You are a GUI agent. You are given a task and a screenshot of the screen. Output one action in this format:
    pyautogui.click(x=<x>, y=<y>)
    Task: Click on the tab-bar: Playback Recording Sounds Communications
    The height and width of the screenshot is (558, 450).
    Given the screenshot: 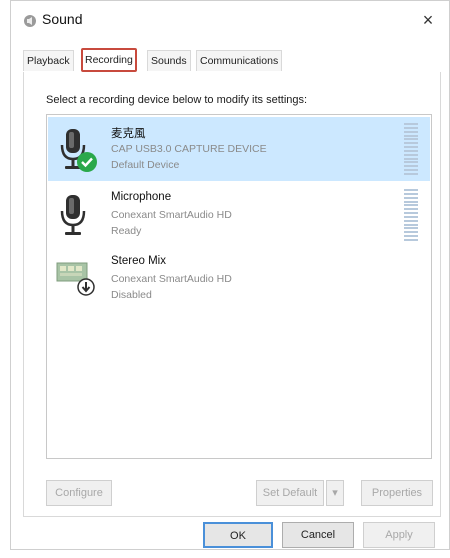 What is the action you would take?
    pyautogui.click(x=231, y=60)
    